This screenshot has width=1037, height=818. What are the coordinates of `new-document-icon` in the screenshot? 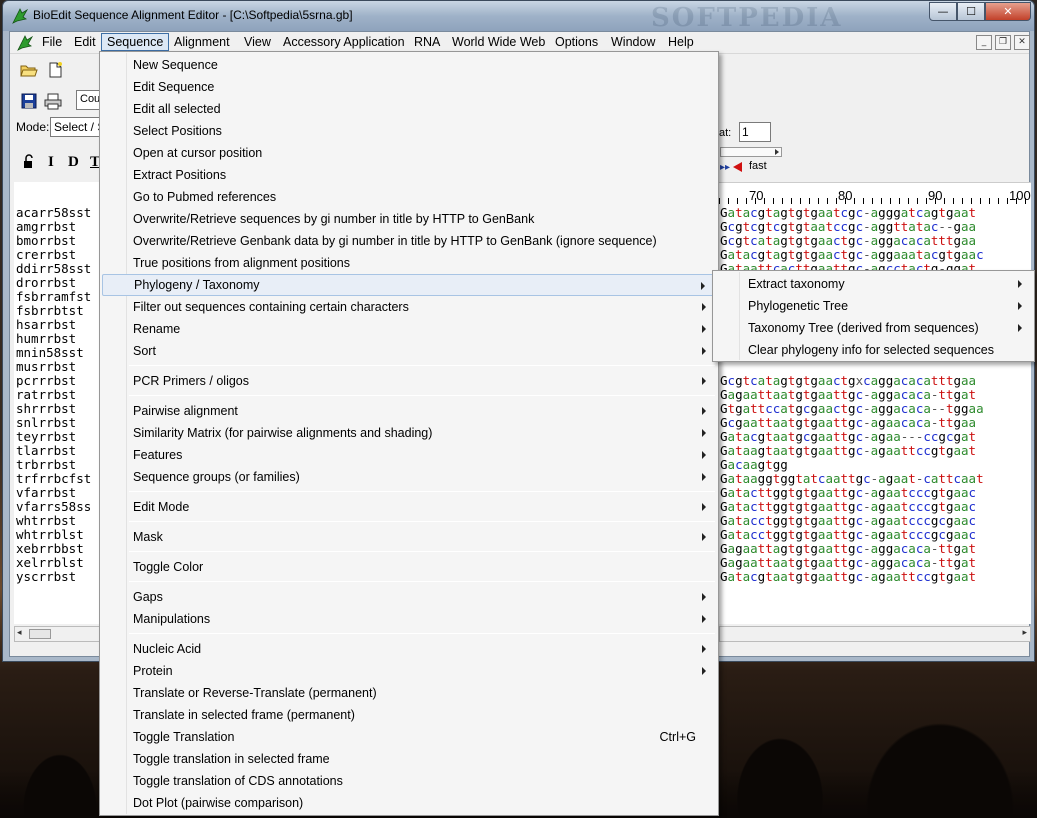 It's located at (55, 70).